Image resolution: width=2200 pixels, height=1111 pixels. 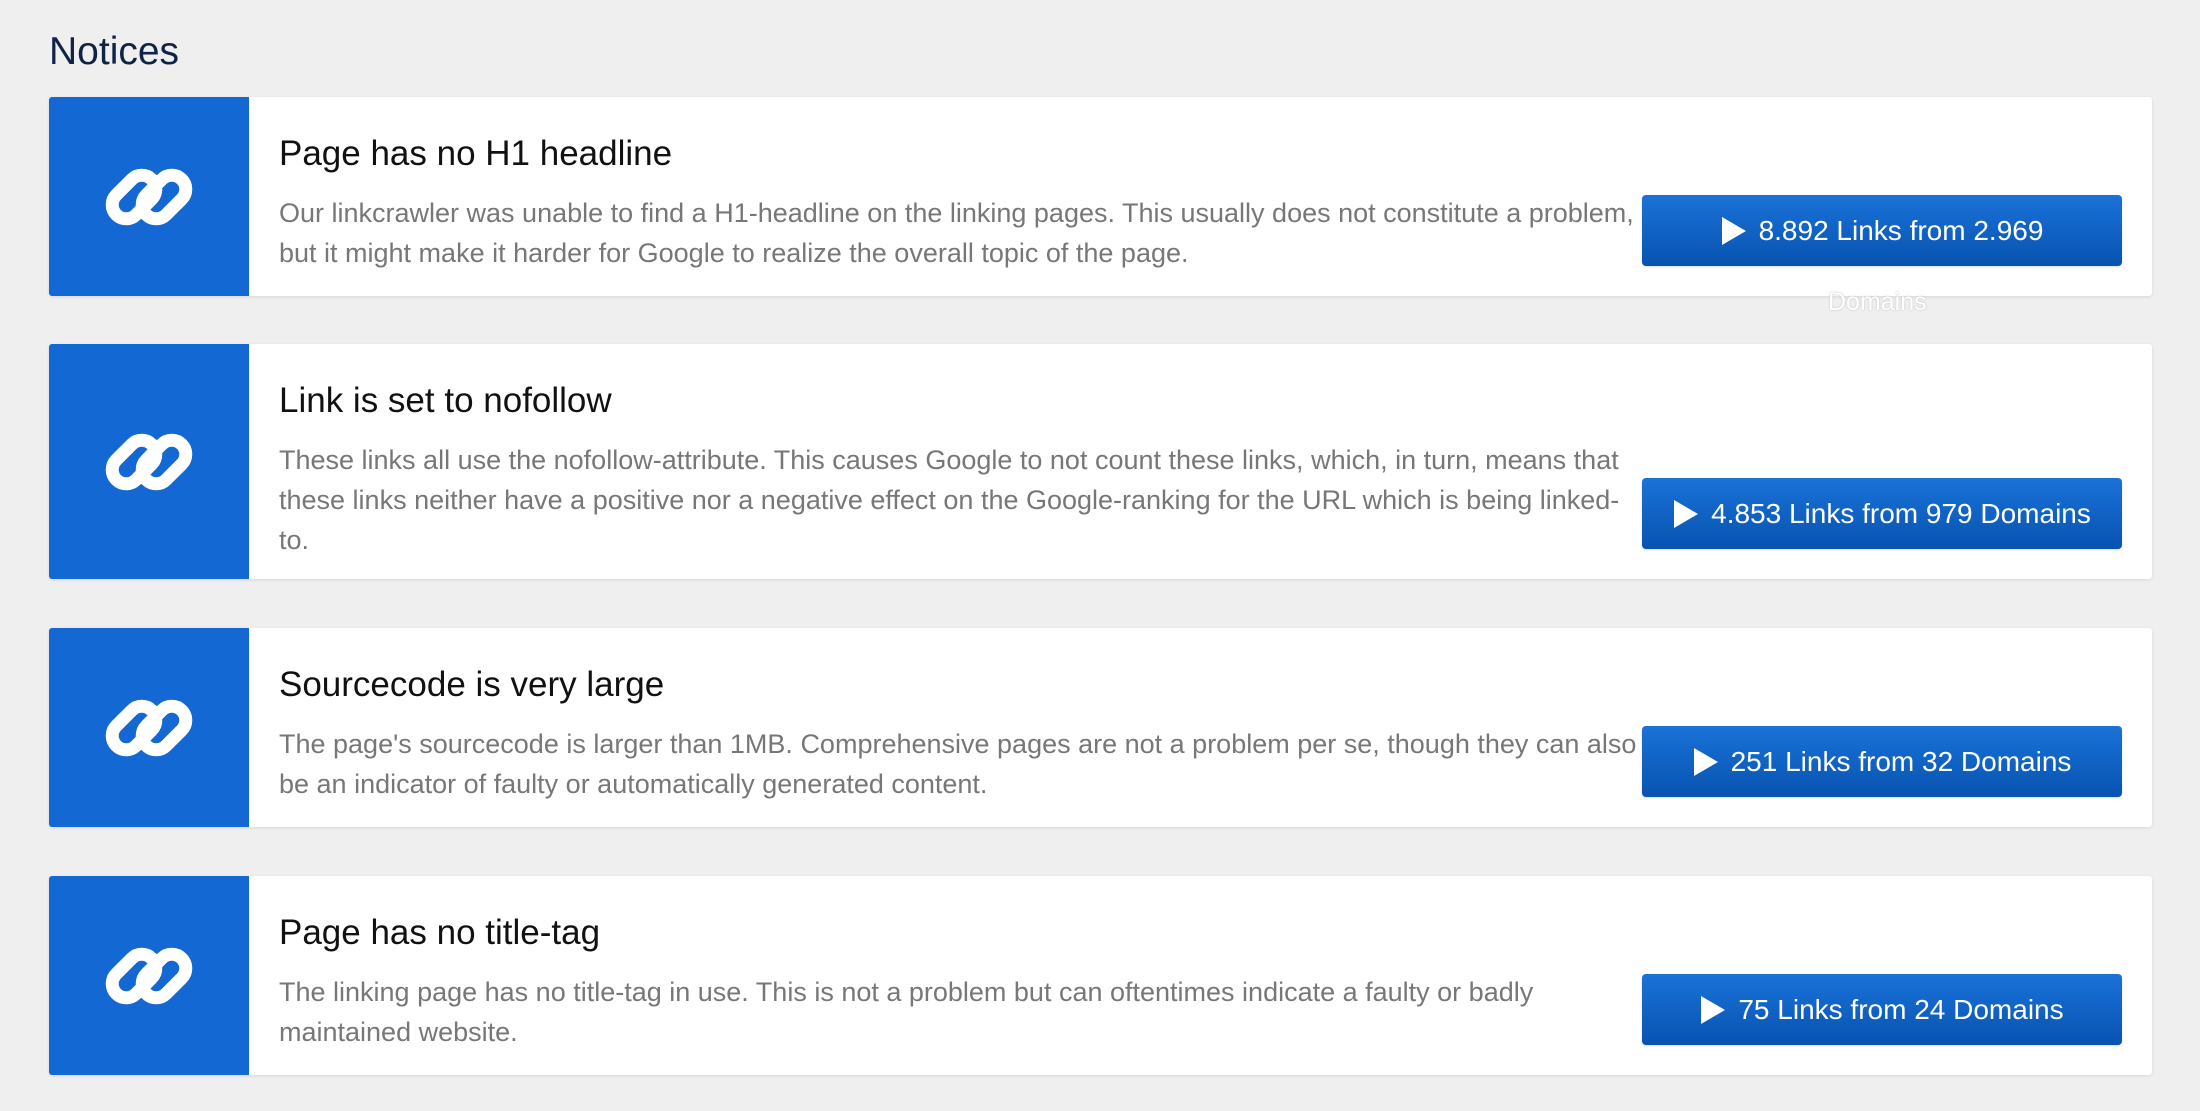 What do you see at coordinates (472, 684) in the screenshot?
I see `notice-title: Sourcecode is very large` at bounding box center [472, 684].